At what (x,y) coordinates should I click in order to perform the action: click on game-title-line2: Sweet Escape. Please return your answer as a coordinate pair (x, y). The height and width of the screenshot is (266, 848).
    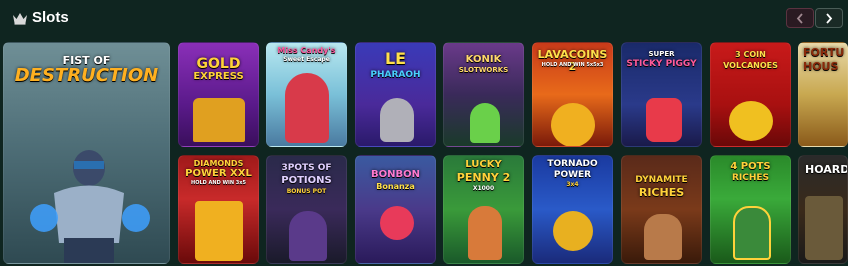
    Looking at the image, I should click on (306, 59).